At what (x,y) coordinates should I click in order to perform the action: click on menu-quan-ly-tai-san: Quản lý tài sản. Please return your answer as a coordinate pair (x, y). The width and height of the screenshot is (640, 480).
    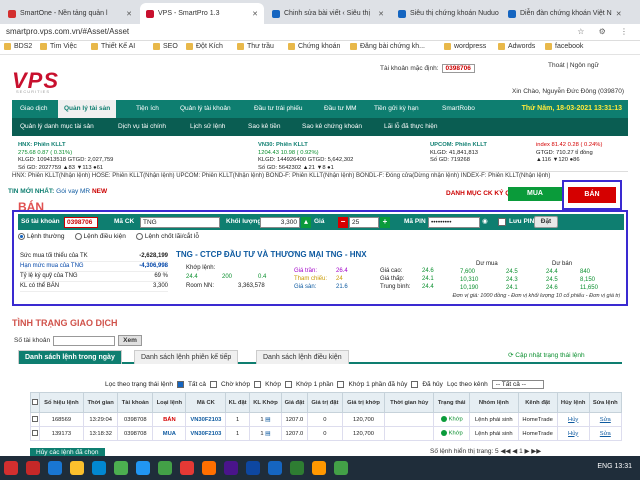
    Looking at the image, I should click on (87, 109).